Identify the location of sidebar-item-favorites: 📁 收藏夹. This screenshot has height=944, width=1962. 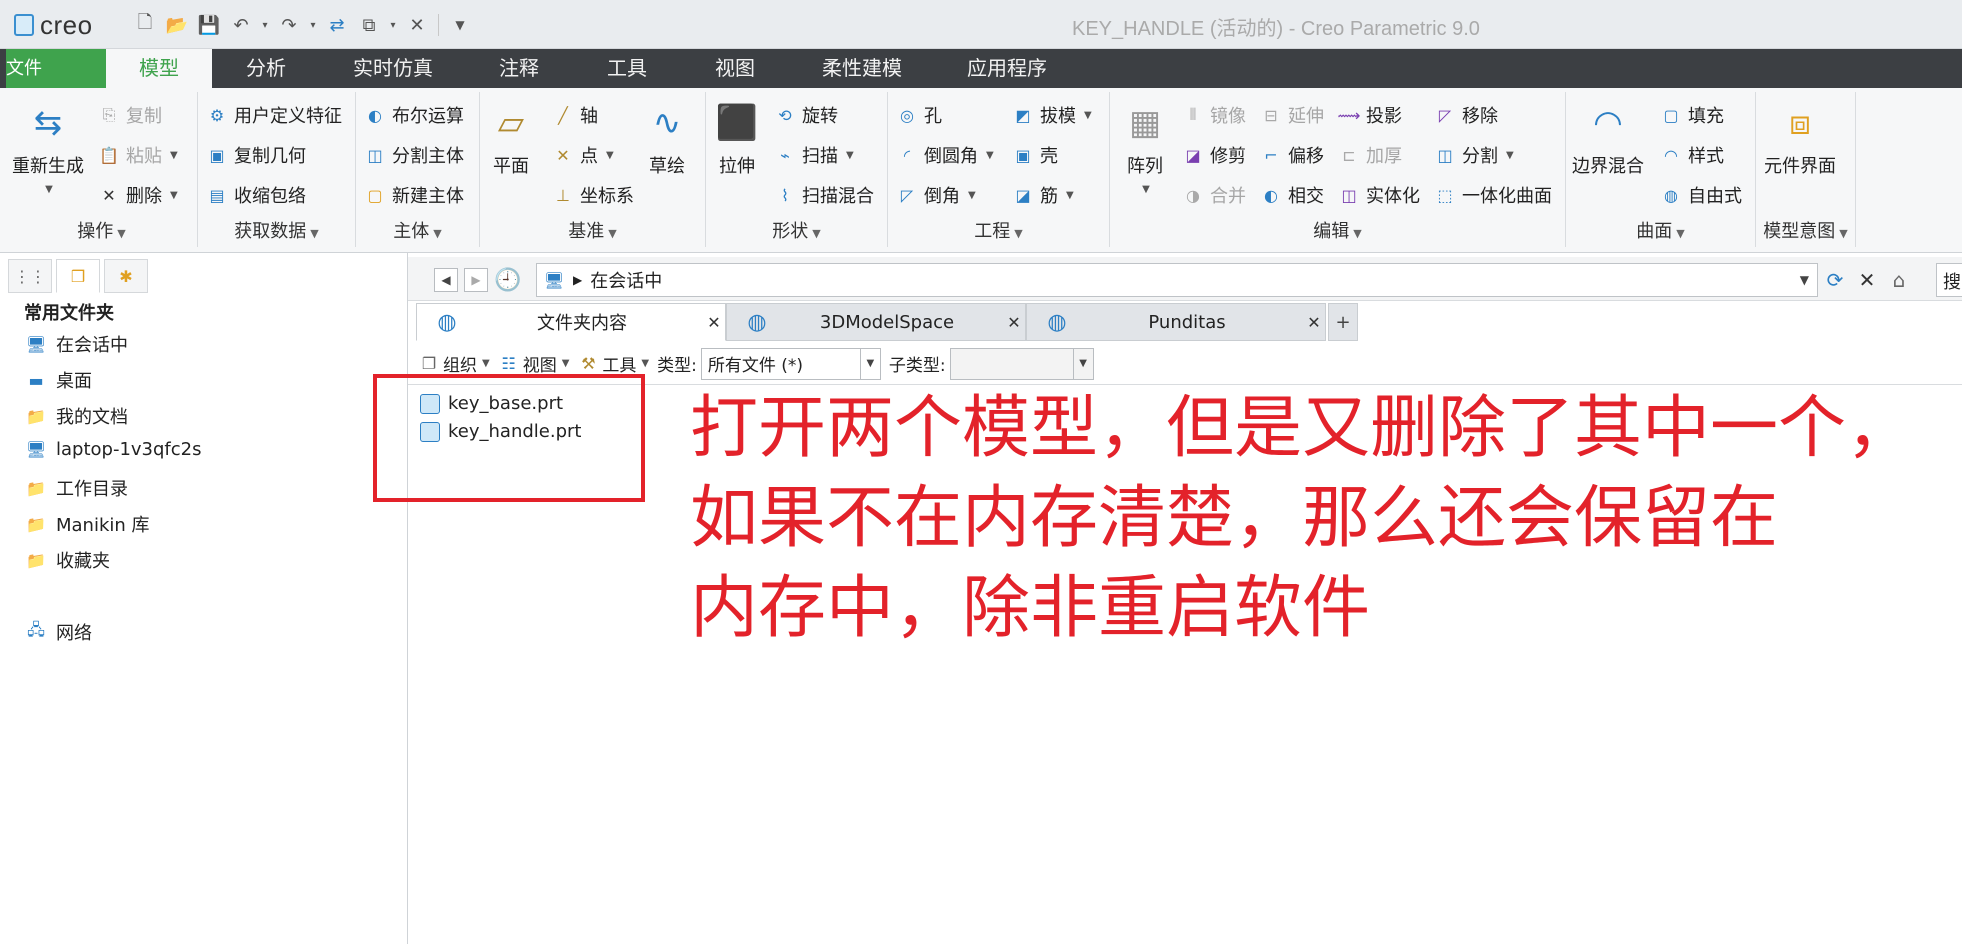
(67, 560).